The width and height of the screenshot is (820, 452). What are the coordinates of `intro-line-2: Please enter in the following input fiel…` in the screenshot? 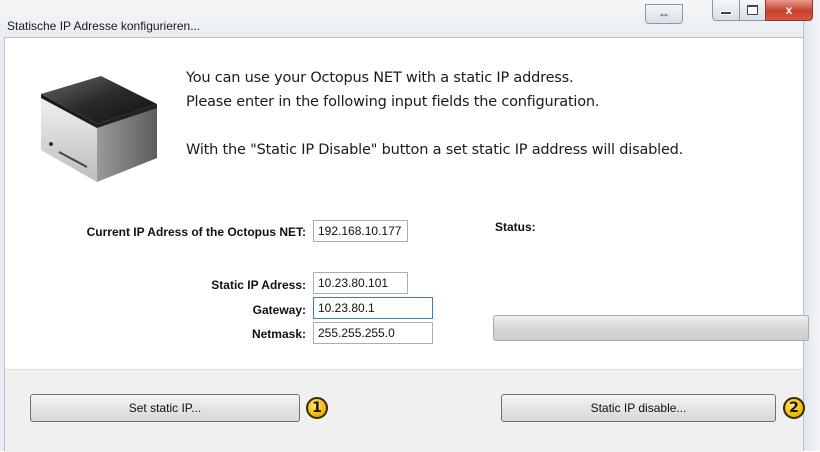 It's located at (393, 102).